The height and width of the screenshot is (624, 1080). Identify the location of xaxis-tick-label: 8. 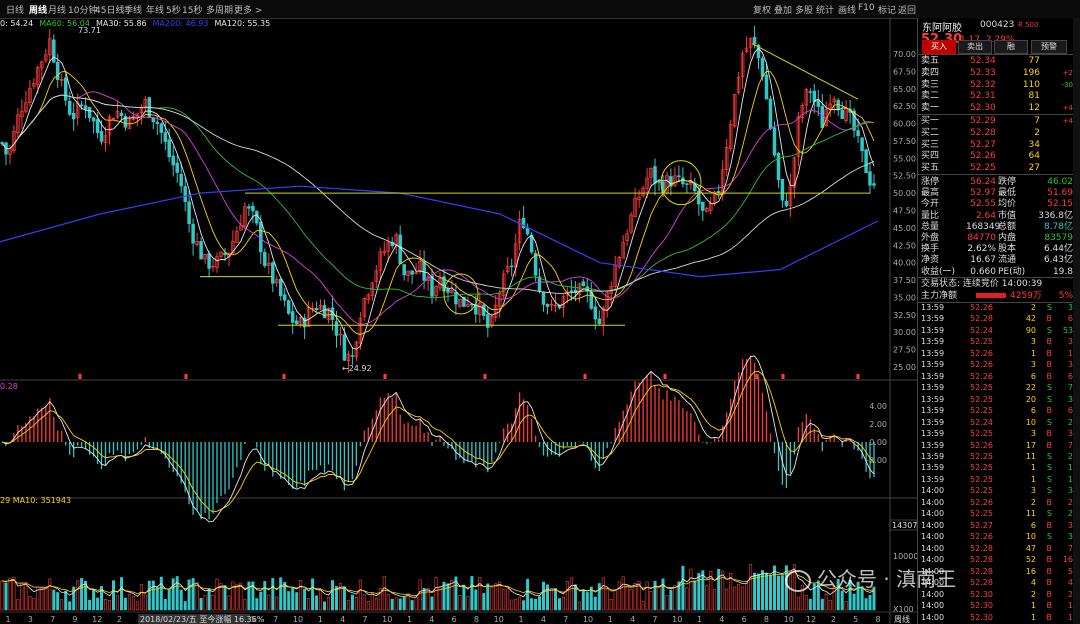
(476, 619).